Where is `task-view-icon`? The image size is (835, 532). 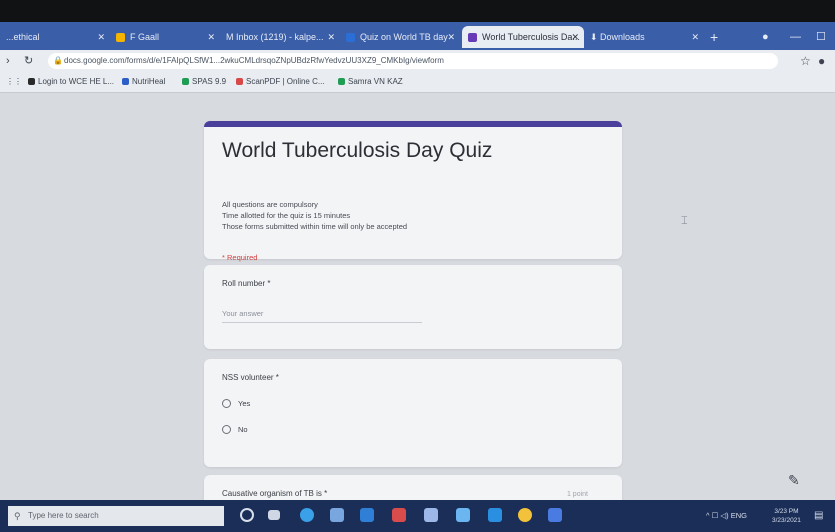 task-view-icon is located at coordinates (274, 515).